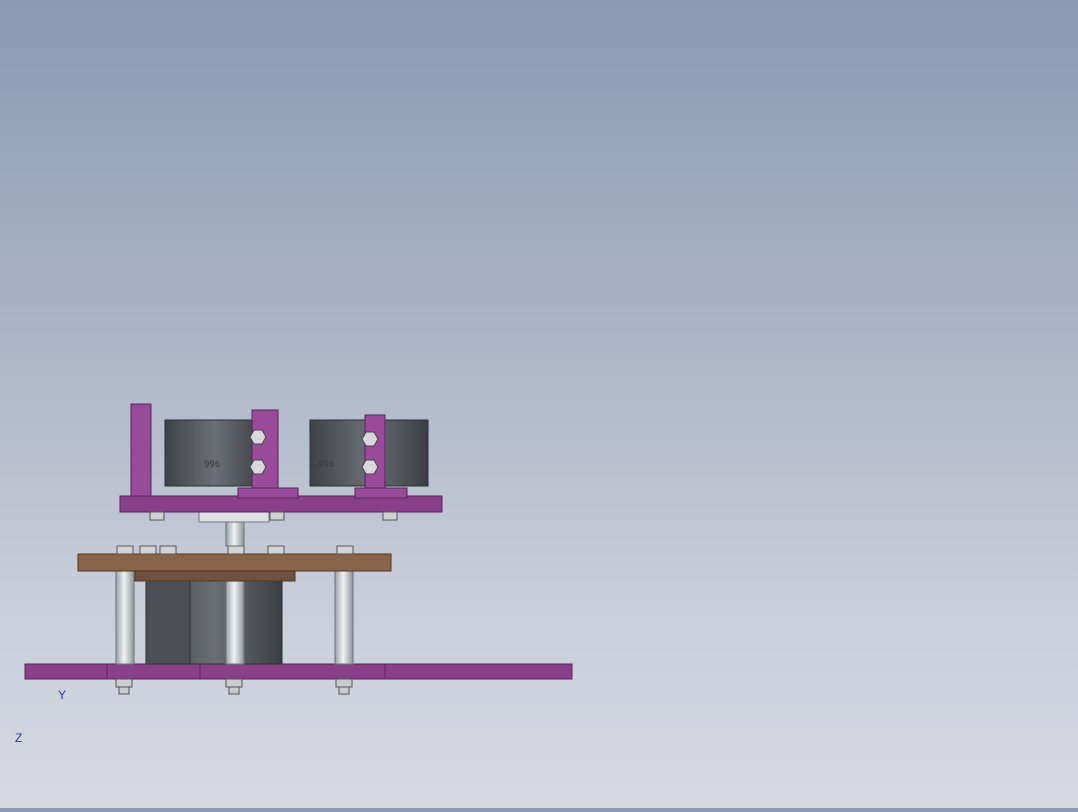 The height and width of the screenshot is (812, 1078). Describe the element at coordinates (234, 562) in the screenshot. I see `turntable-plate` at that location.